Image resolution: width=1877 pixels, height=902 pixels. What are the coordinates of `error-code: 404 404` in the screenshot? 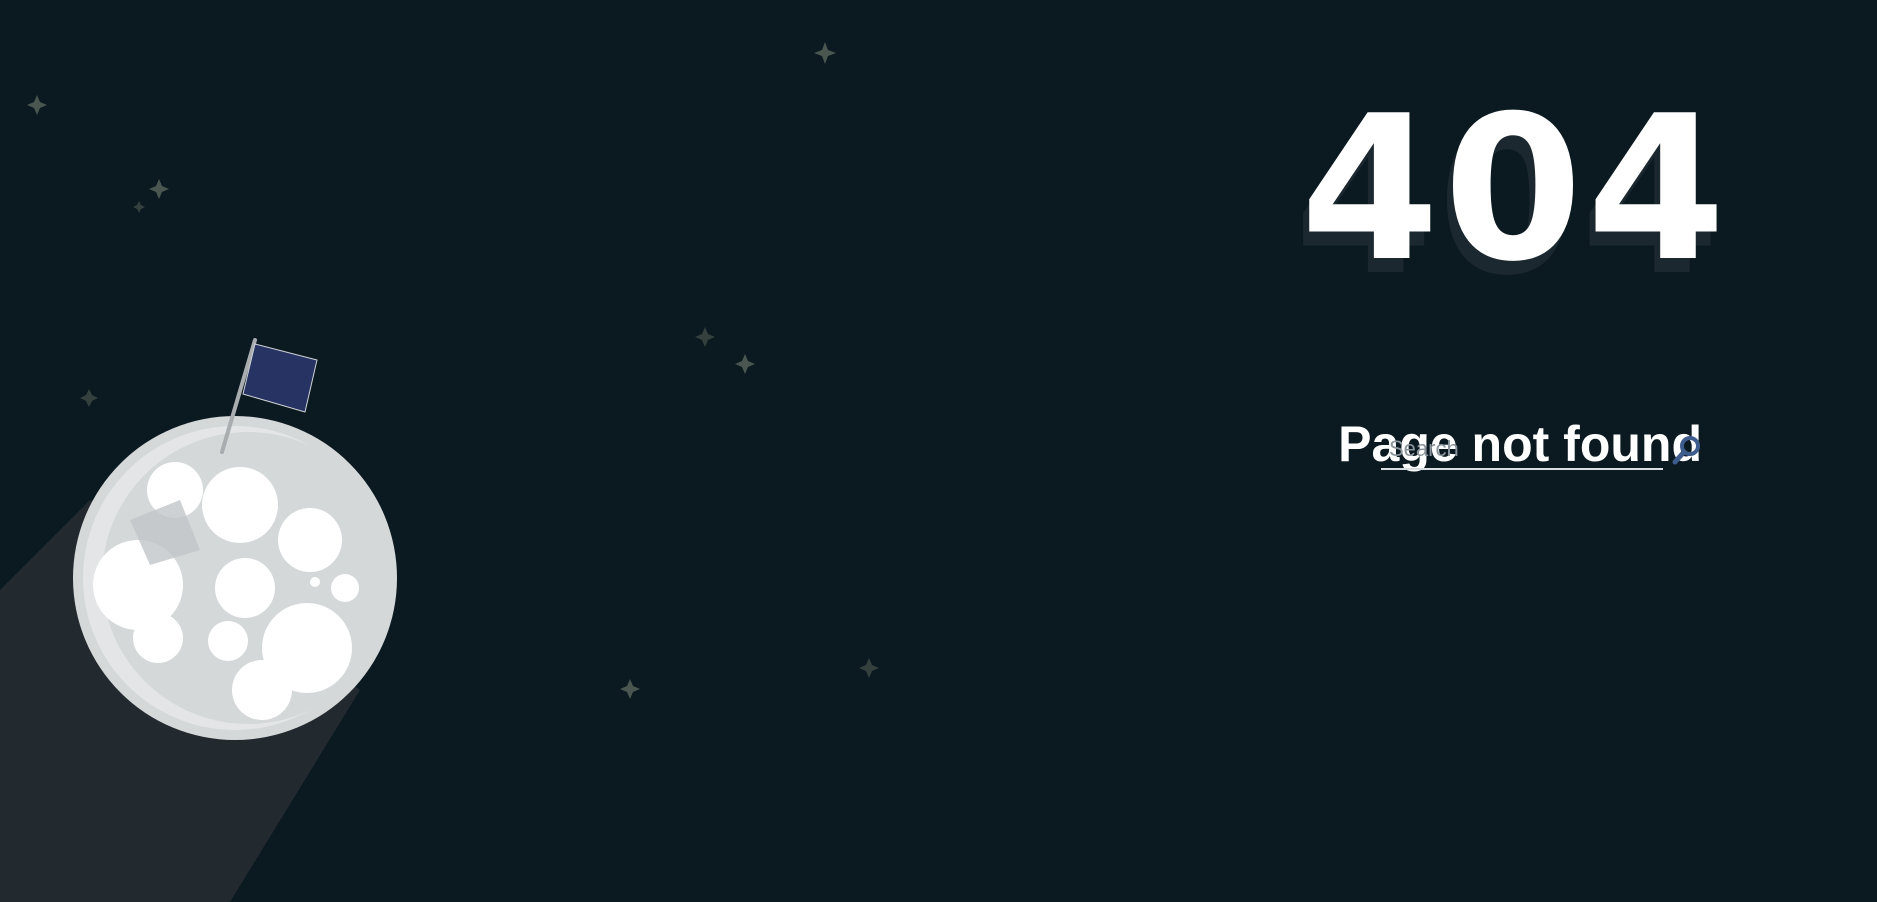 It's located at (1512, 196).